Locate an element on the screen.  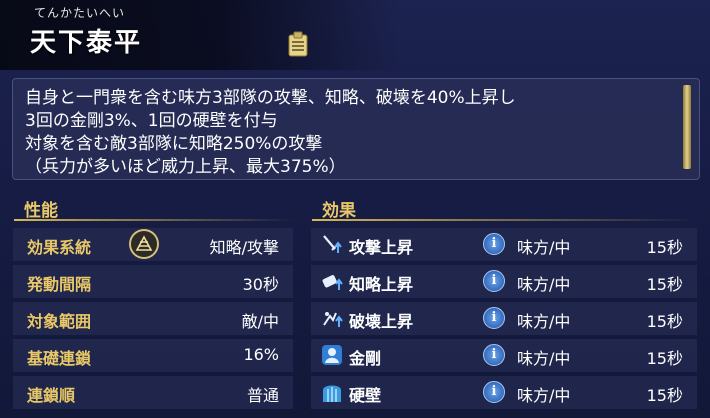
performance-row-effect-type: 効果系統 知略/攻撃 is located at coordinates (153, 244).